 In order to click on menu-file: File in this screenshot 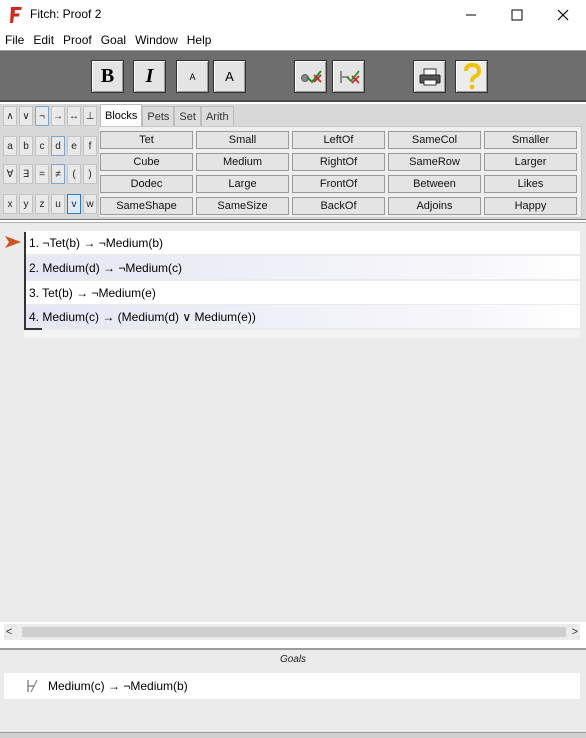, I will do `click(14, 40)`.